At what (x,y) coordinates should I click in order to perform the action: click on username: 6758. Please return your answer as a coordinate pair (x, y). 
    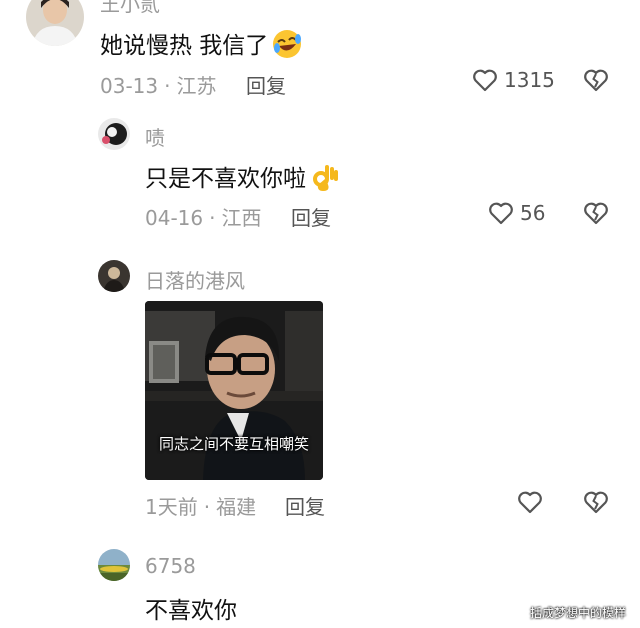
    Looking at the image, I should click on (170, 566).